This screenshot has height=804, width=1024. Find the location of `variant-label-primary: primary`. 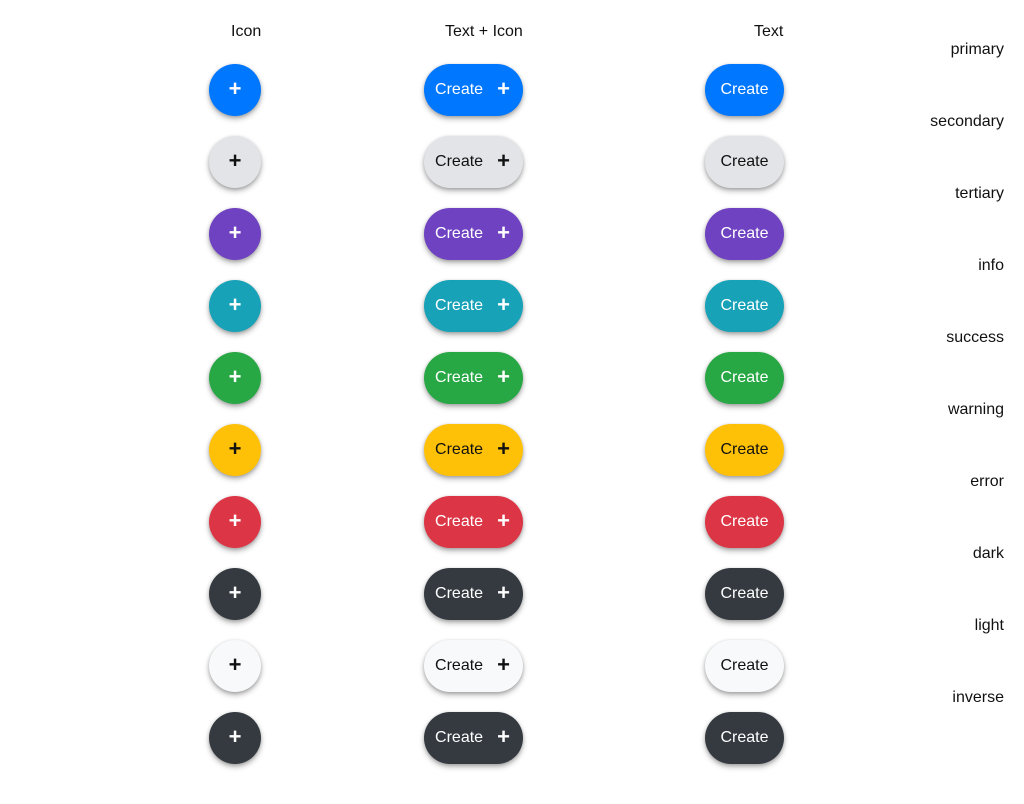

variant-label-primary: primary is located at coordinates (977, 49).